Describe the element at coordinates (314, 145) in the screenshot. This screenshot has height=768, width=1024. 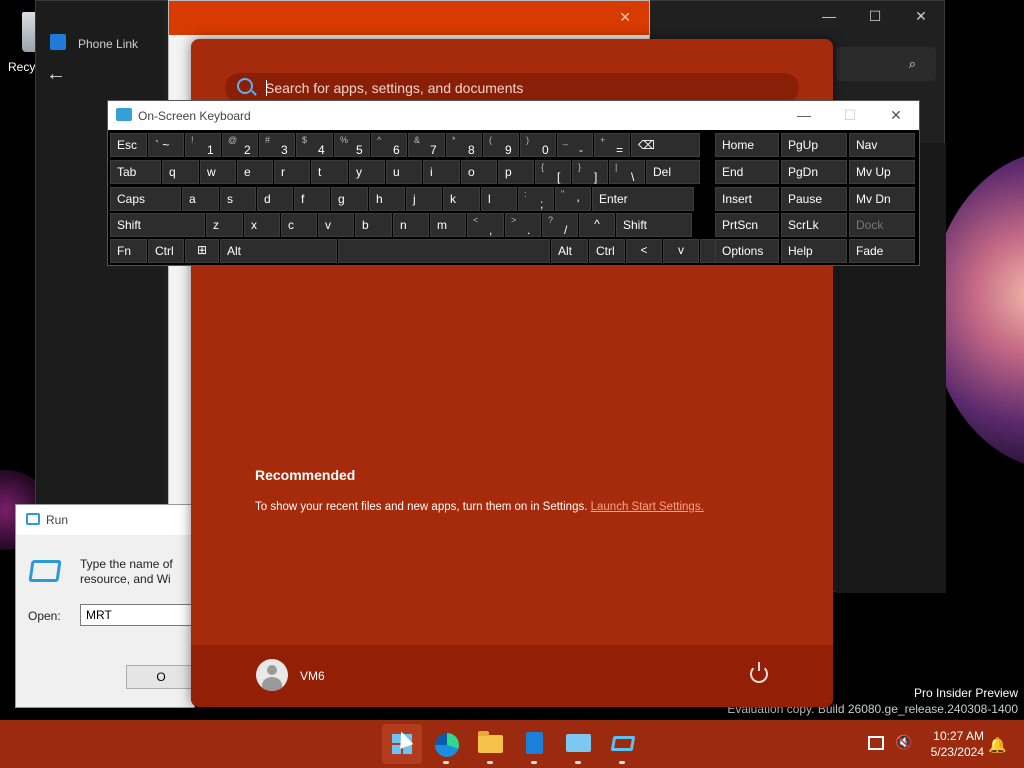
I see `osk-key: $4` at that location.